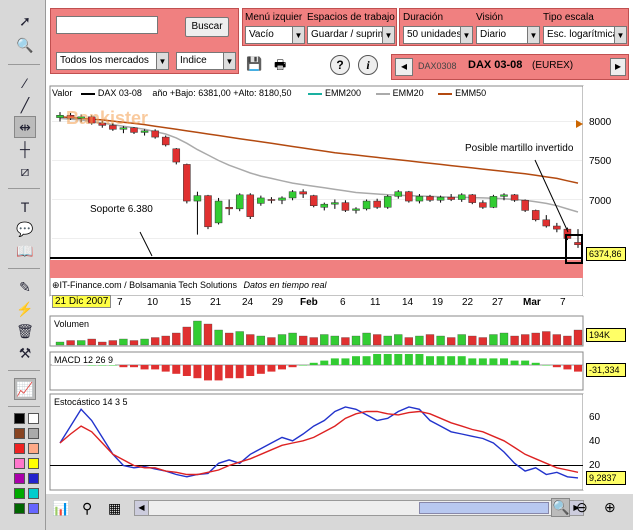  I want to click on legend-emm20: EMM20, so click(408, 93).